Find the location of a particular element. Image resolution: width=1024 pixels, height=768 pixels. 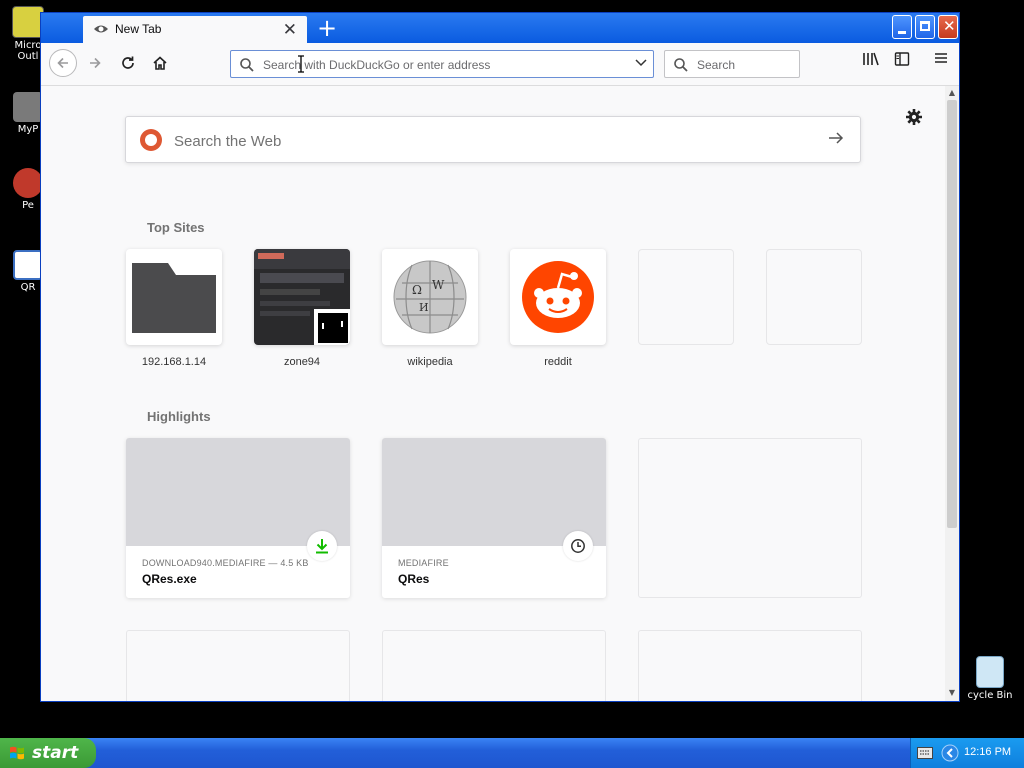

top-site: reddit is located at coordinates (558, 308).